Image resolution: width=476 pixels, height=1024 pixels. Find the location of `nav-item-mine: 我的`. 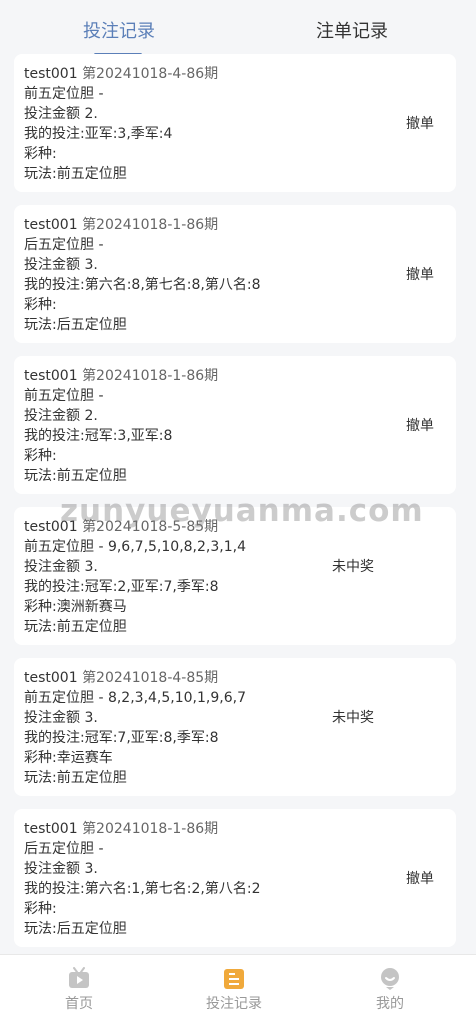

nav-item-mine: 我的 is located at coordinates (390, 989).